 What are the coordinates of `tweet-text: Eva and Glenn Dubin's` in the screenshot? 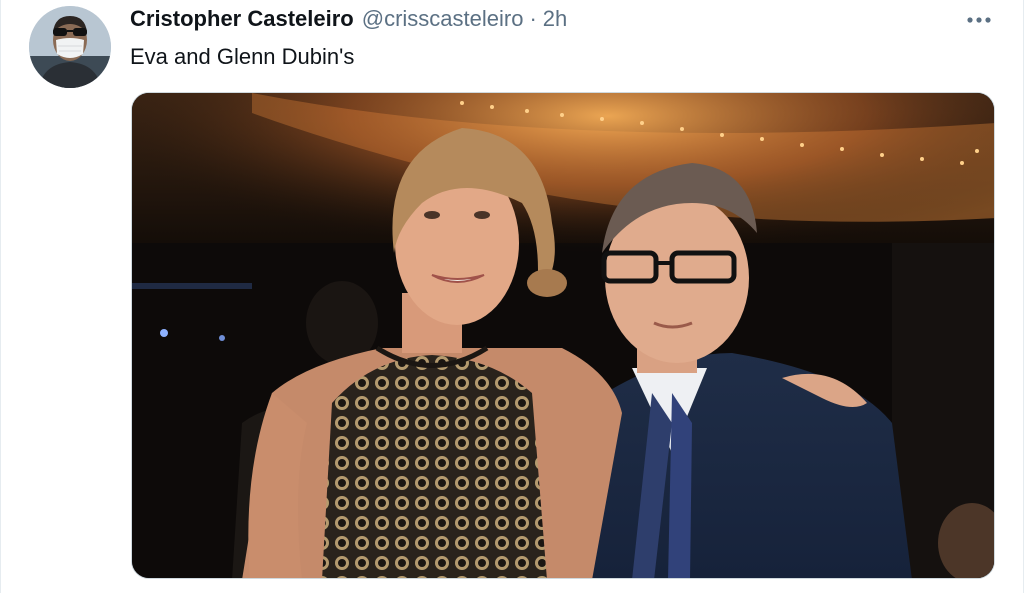 It's located at (242, 56).